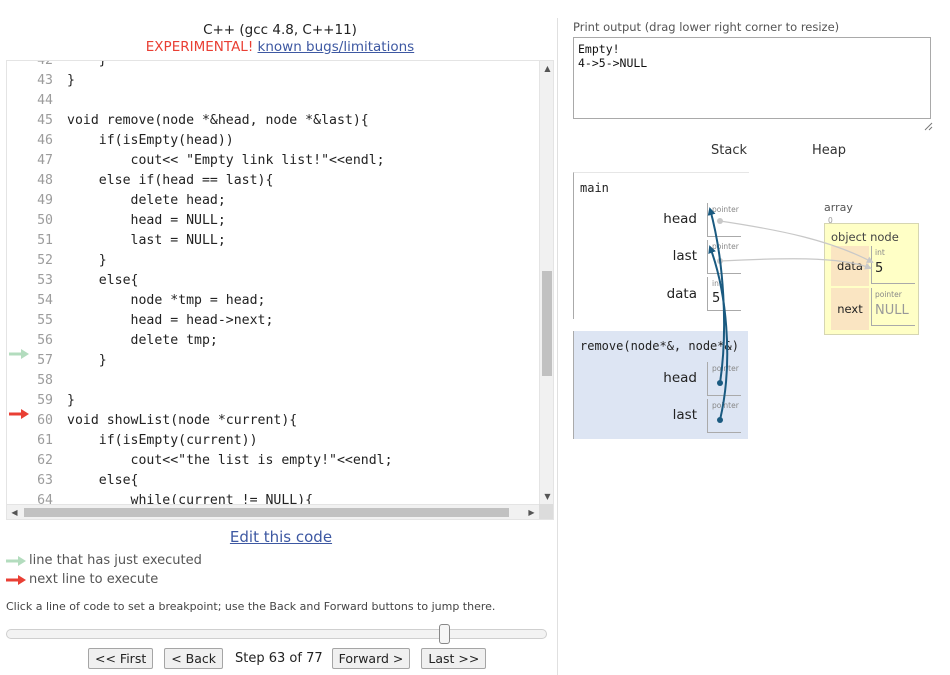  What do you see at coordinates (121, 658) in the screenshot?
I see `first-button: << First` at bounding box center [121, 658].